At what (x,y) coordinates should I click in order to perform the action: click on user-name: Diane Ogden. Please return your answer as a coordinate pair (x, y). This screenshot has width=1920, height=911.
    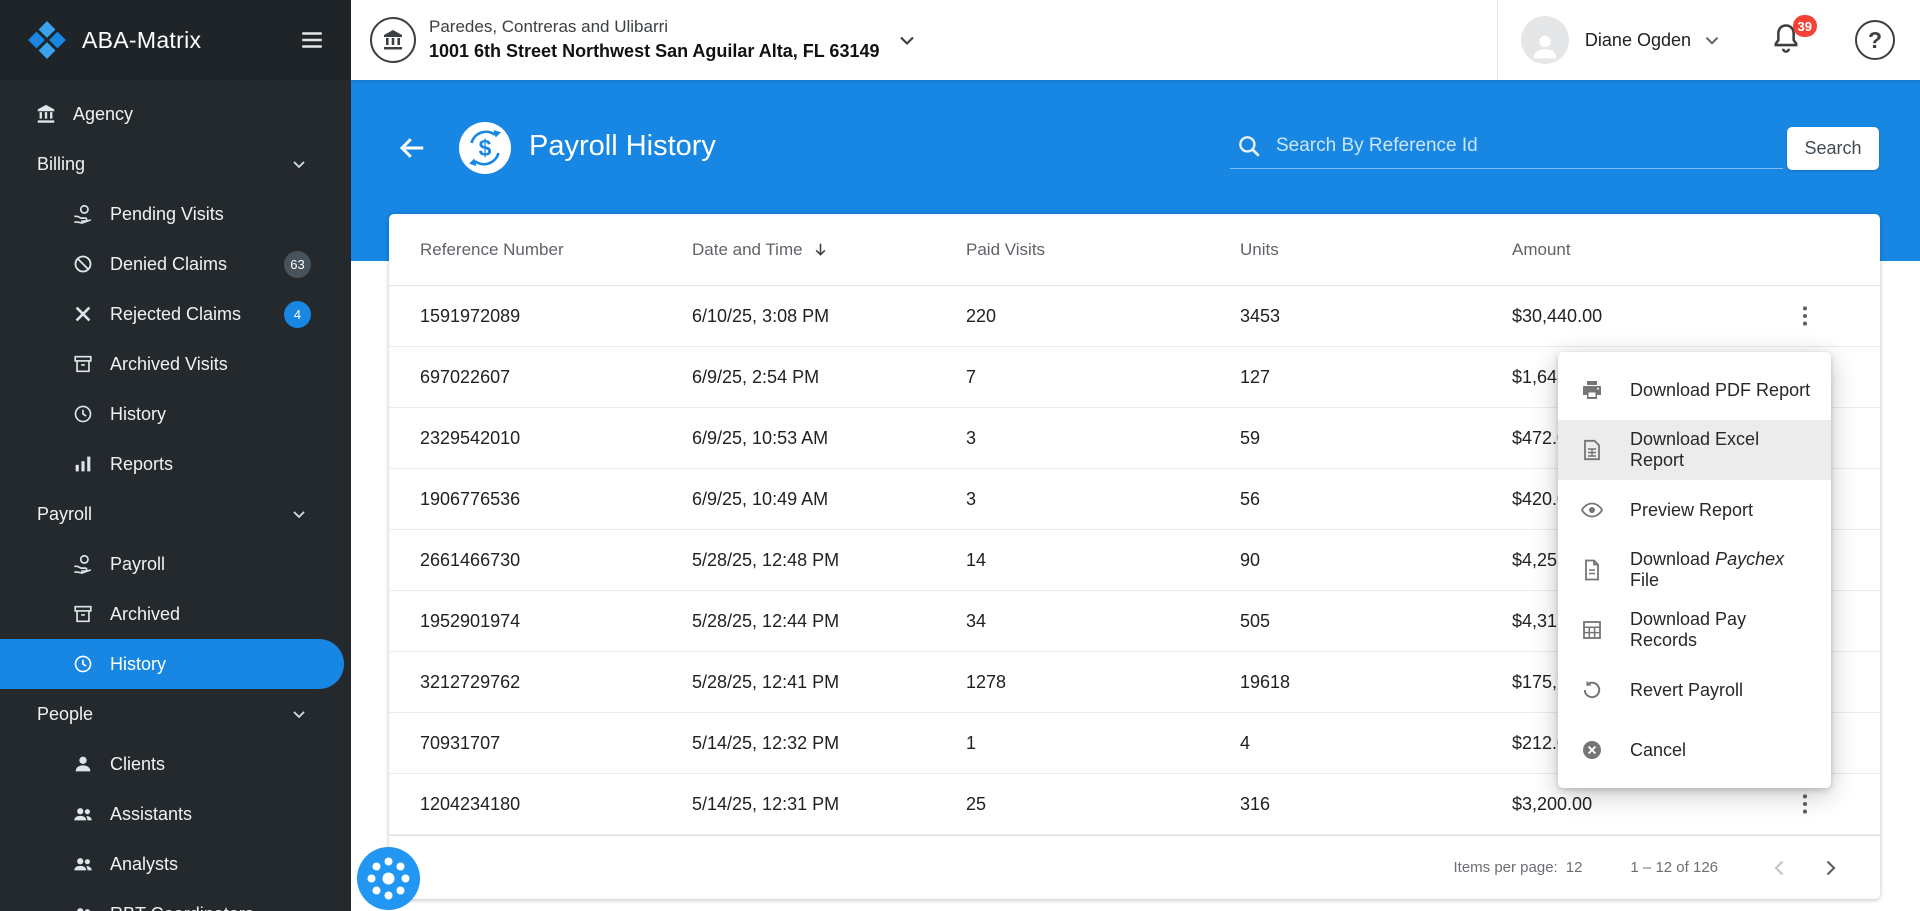
    Looking at the image, I should click on (1638, 40).